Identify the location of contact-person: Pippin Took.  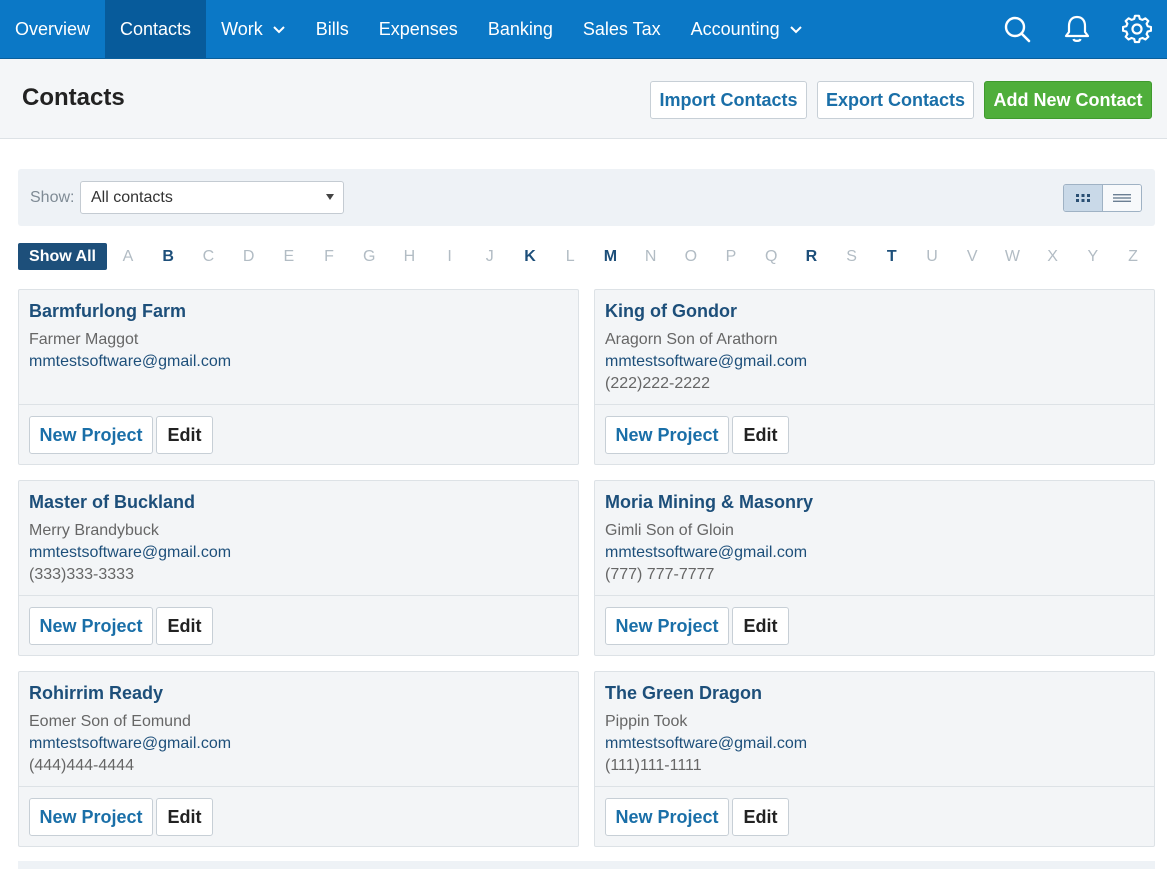
(646, 721).